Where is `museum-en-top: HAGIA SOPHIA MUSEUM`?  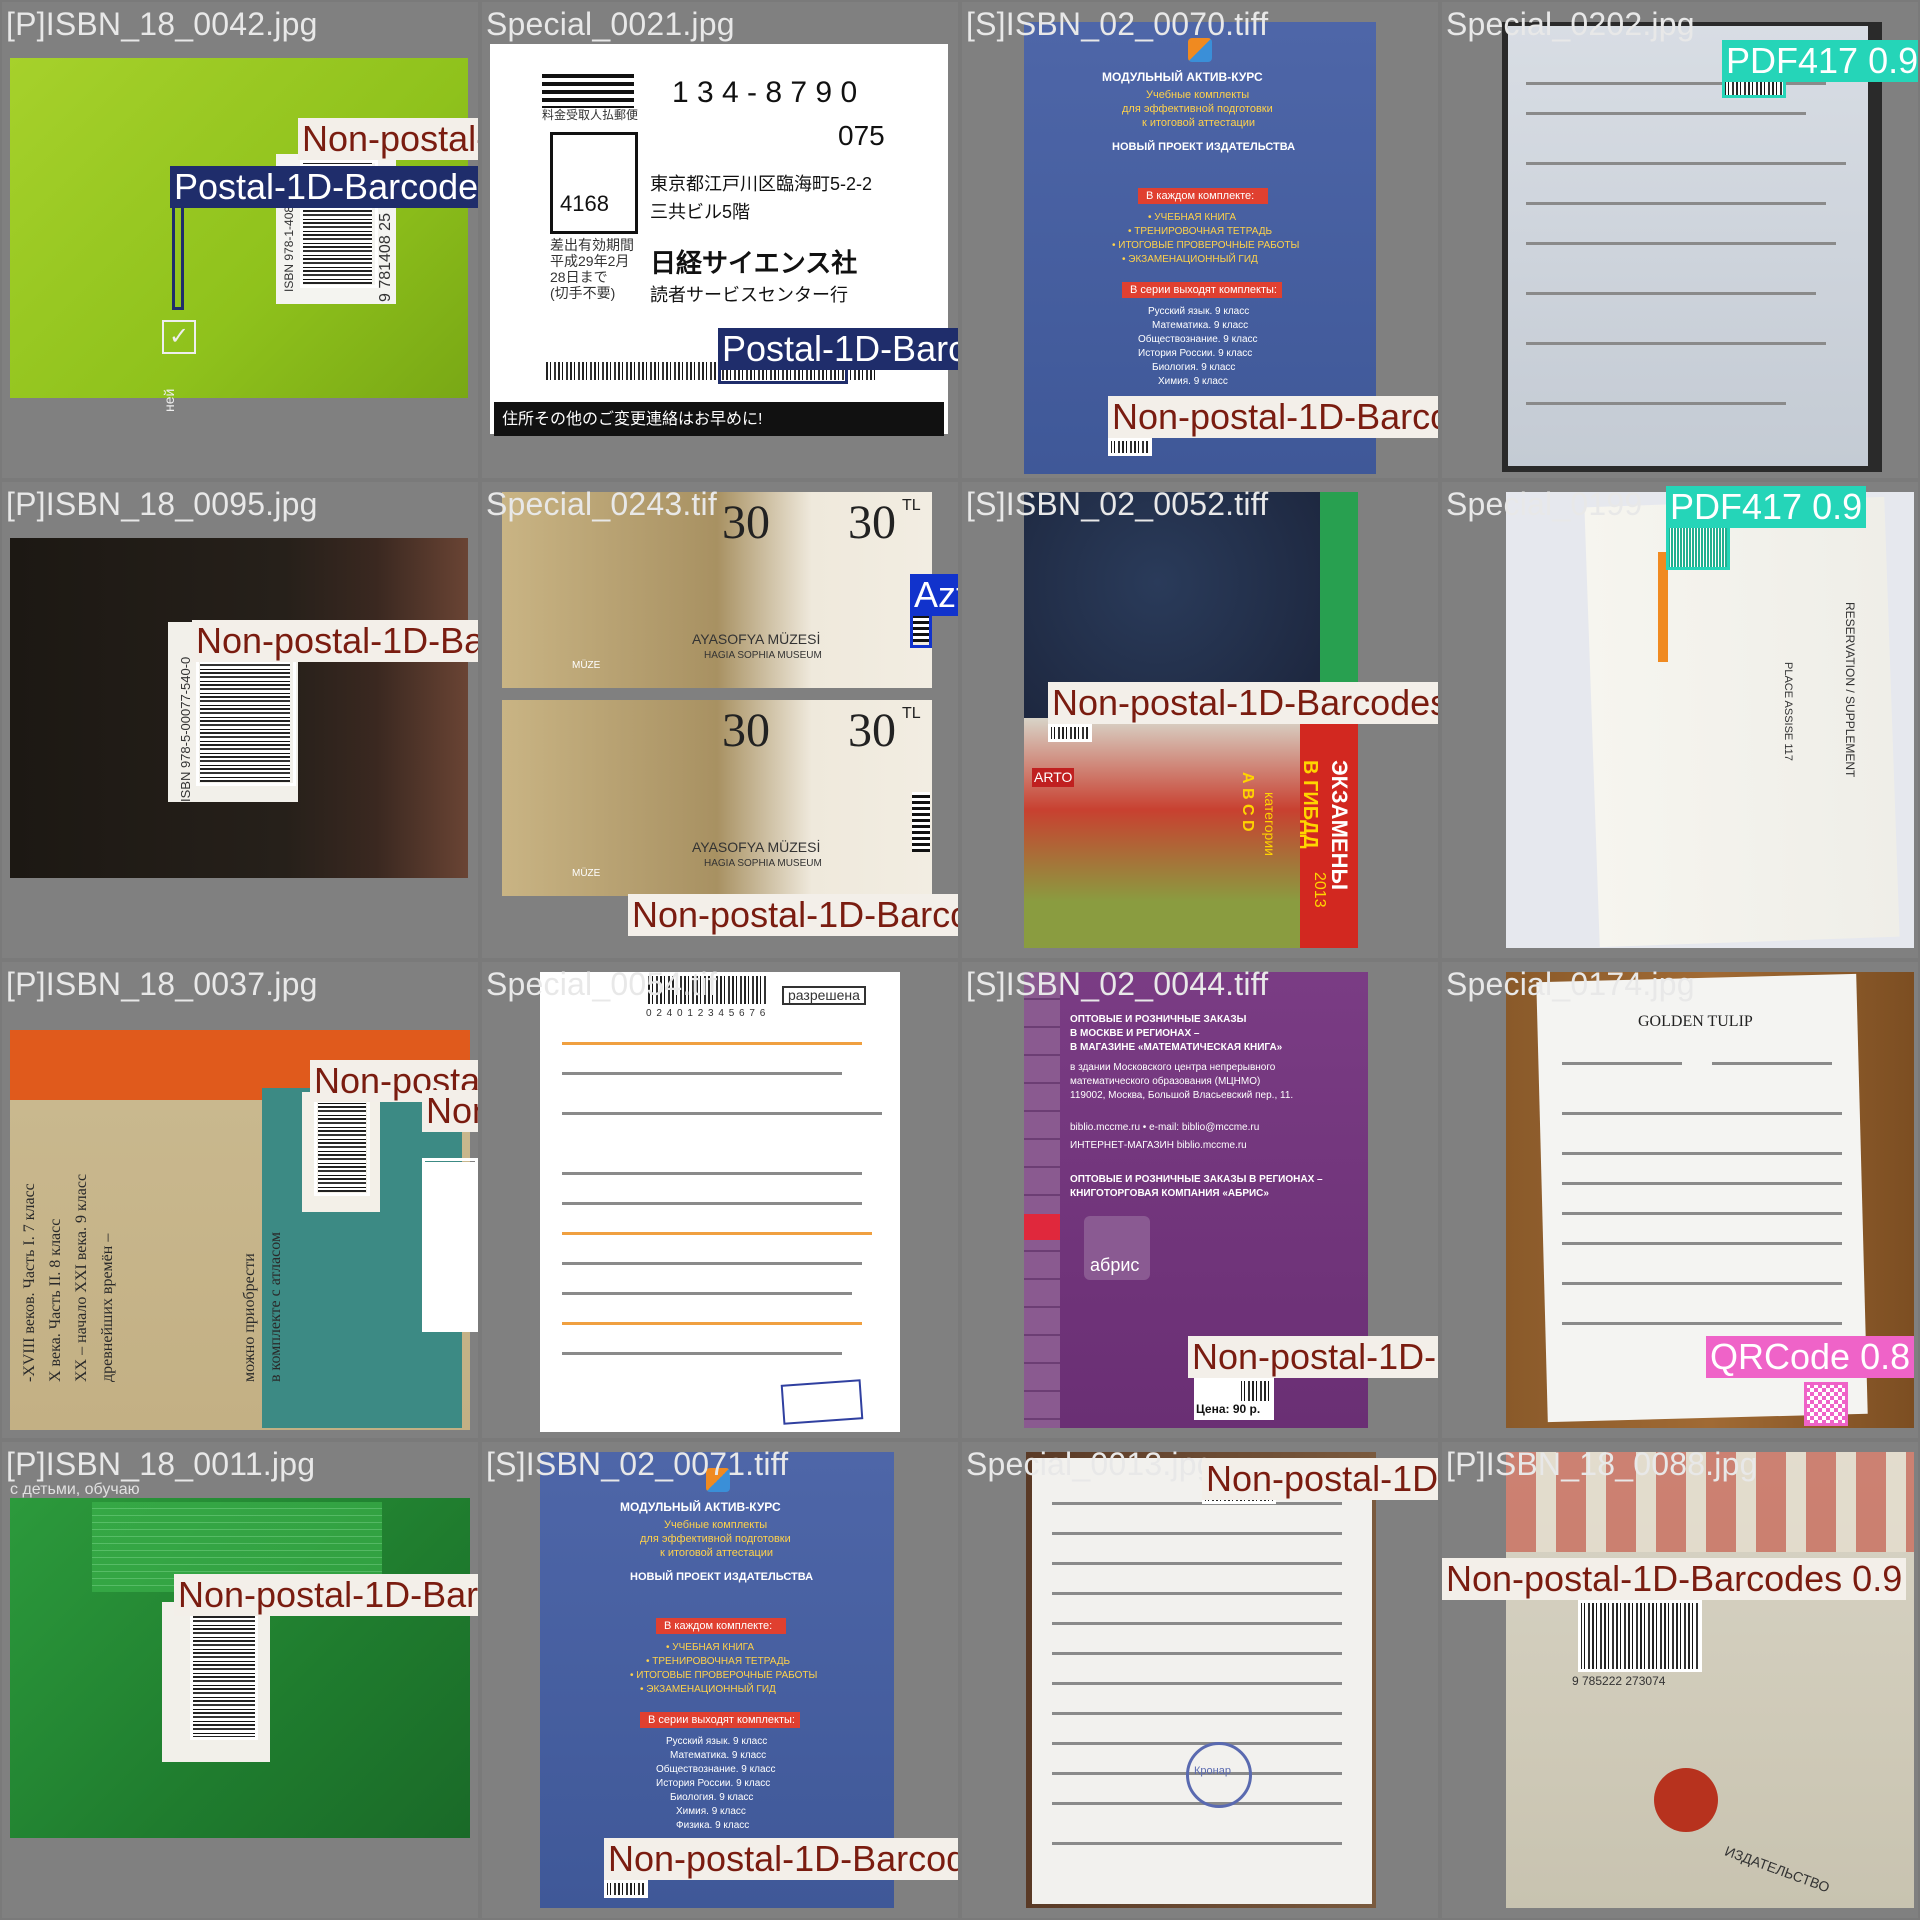
museum-en-top: HAGIA SOPHIA MUSEUM is located at coordinates (763, 655).